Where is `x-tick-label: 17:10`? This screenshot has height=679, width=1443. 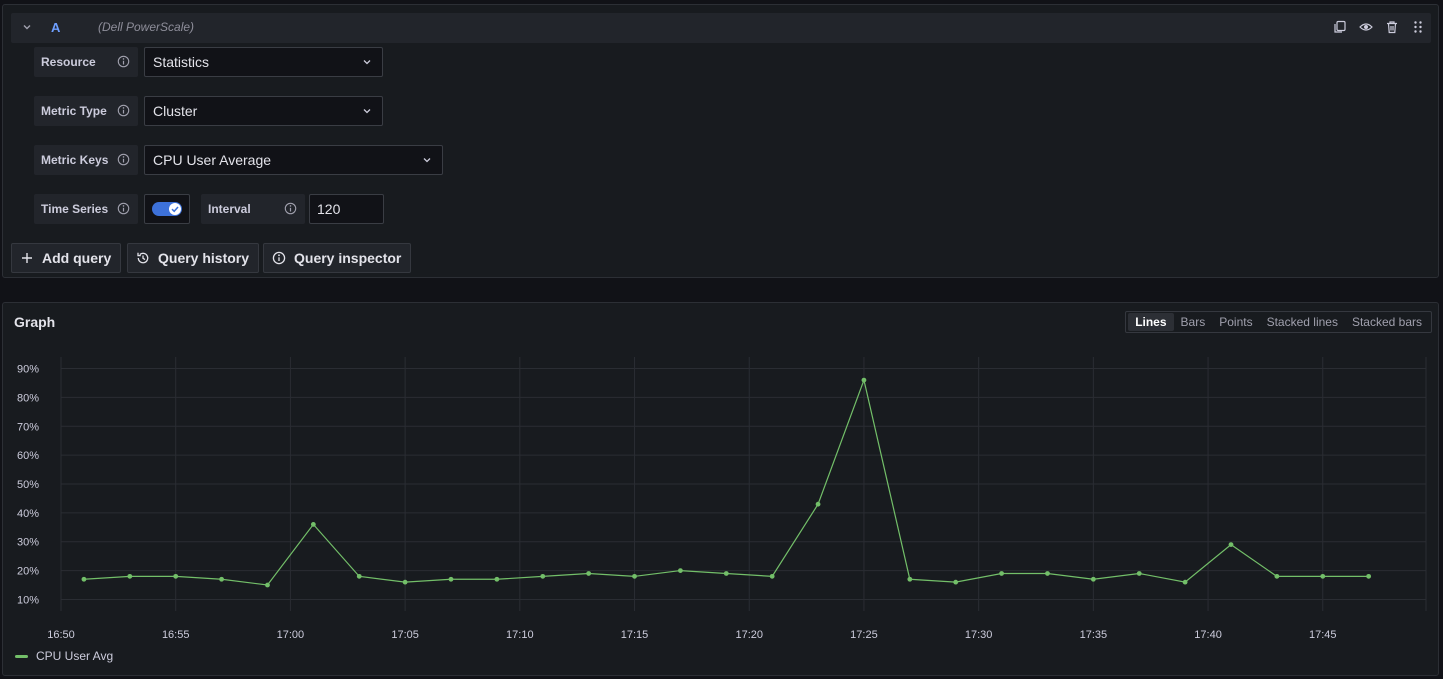
x-tick-label: 17:10 is located at coordinates (520, 635).